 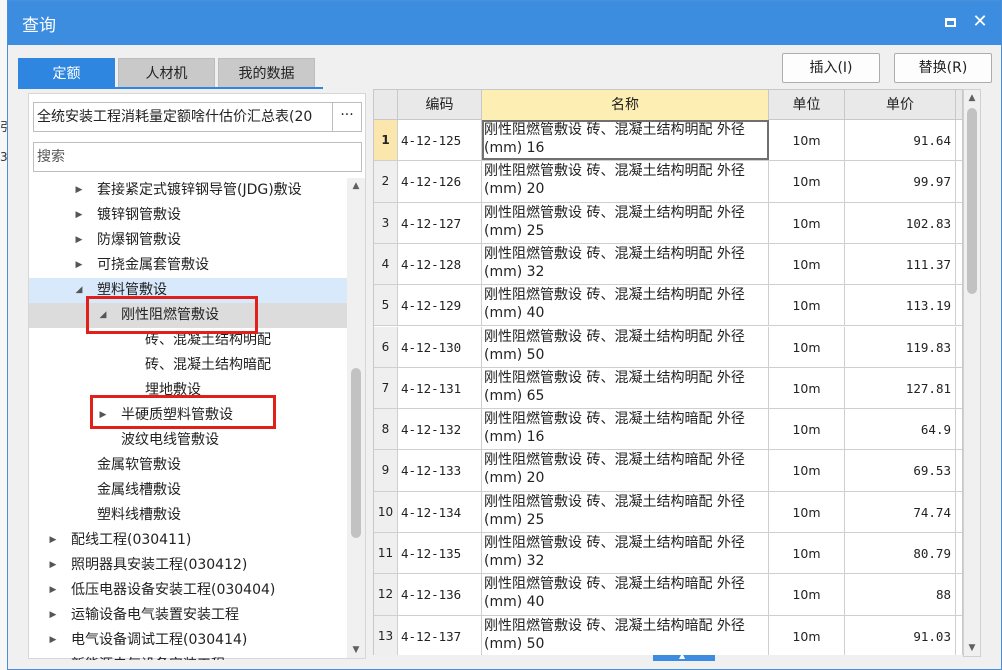 I want to click on tree-item-label: 新能源电气设备安装工程, so click(x=148, y=656).